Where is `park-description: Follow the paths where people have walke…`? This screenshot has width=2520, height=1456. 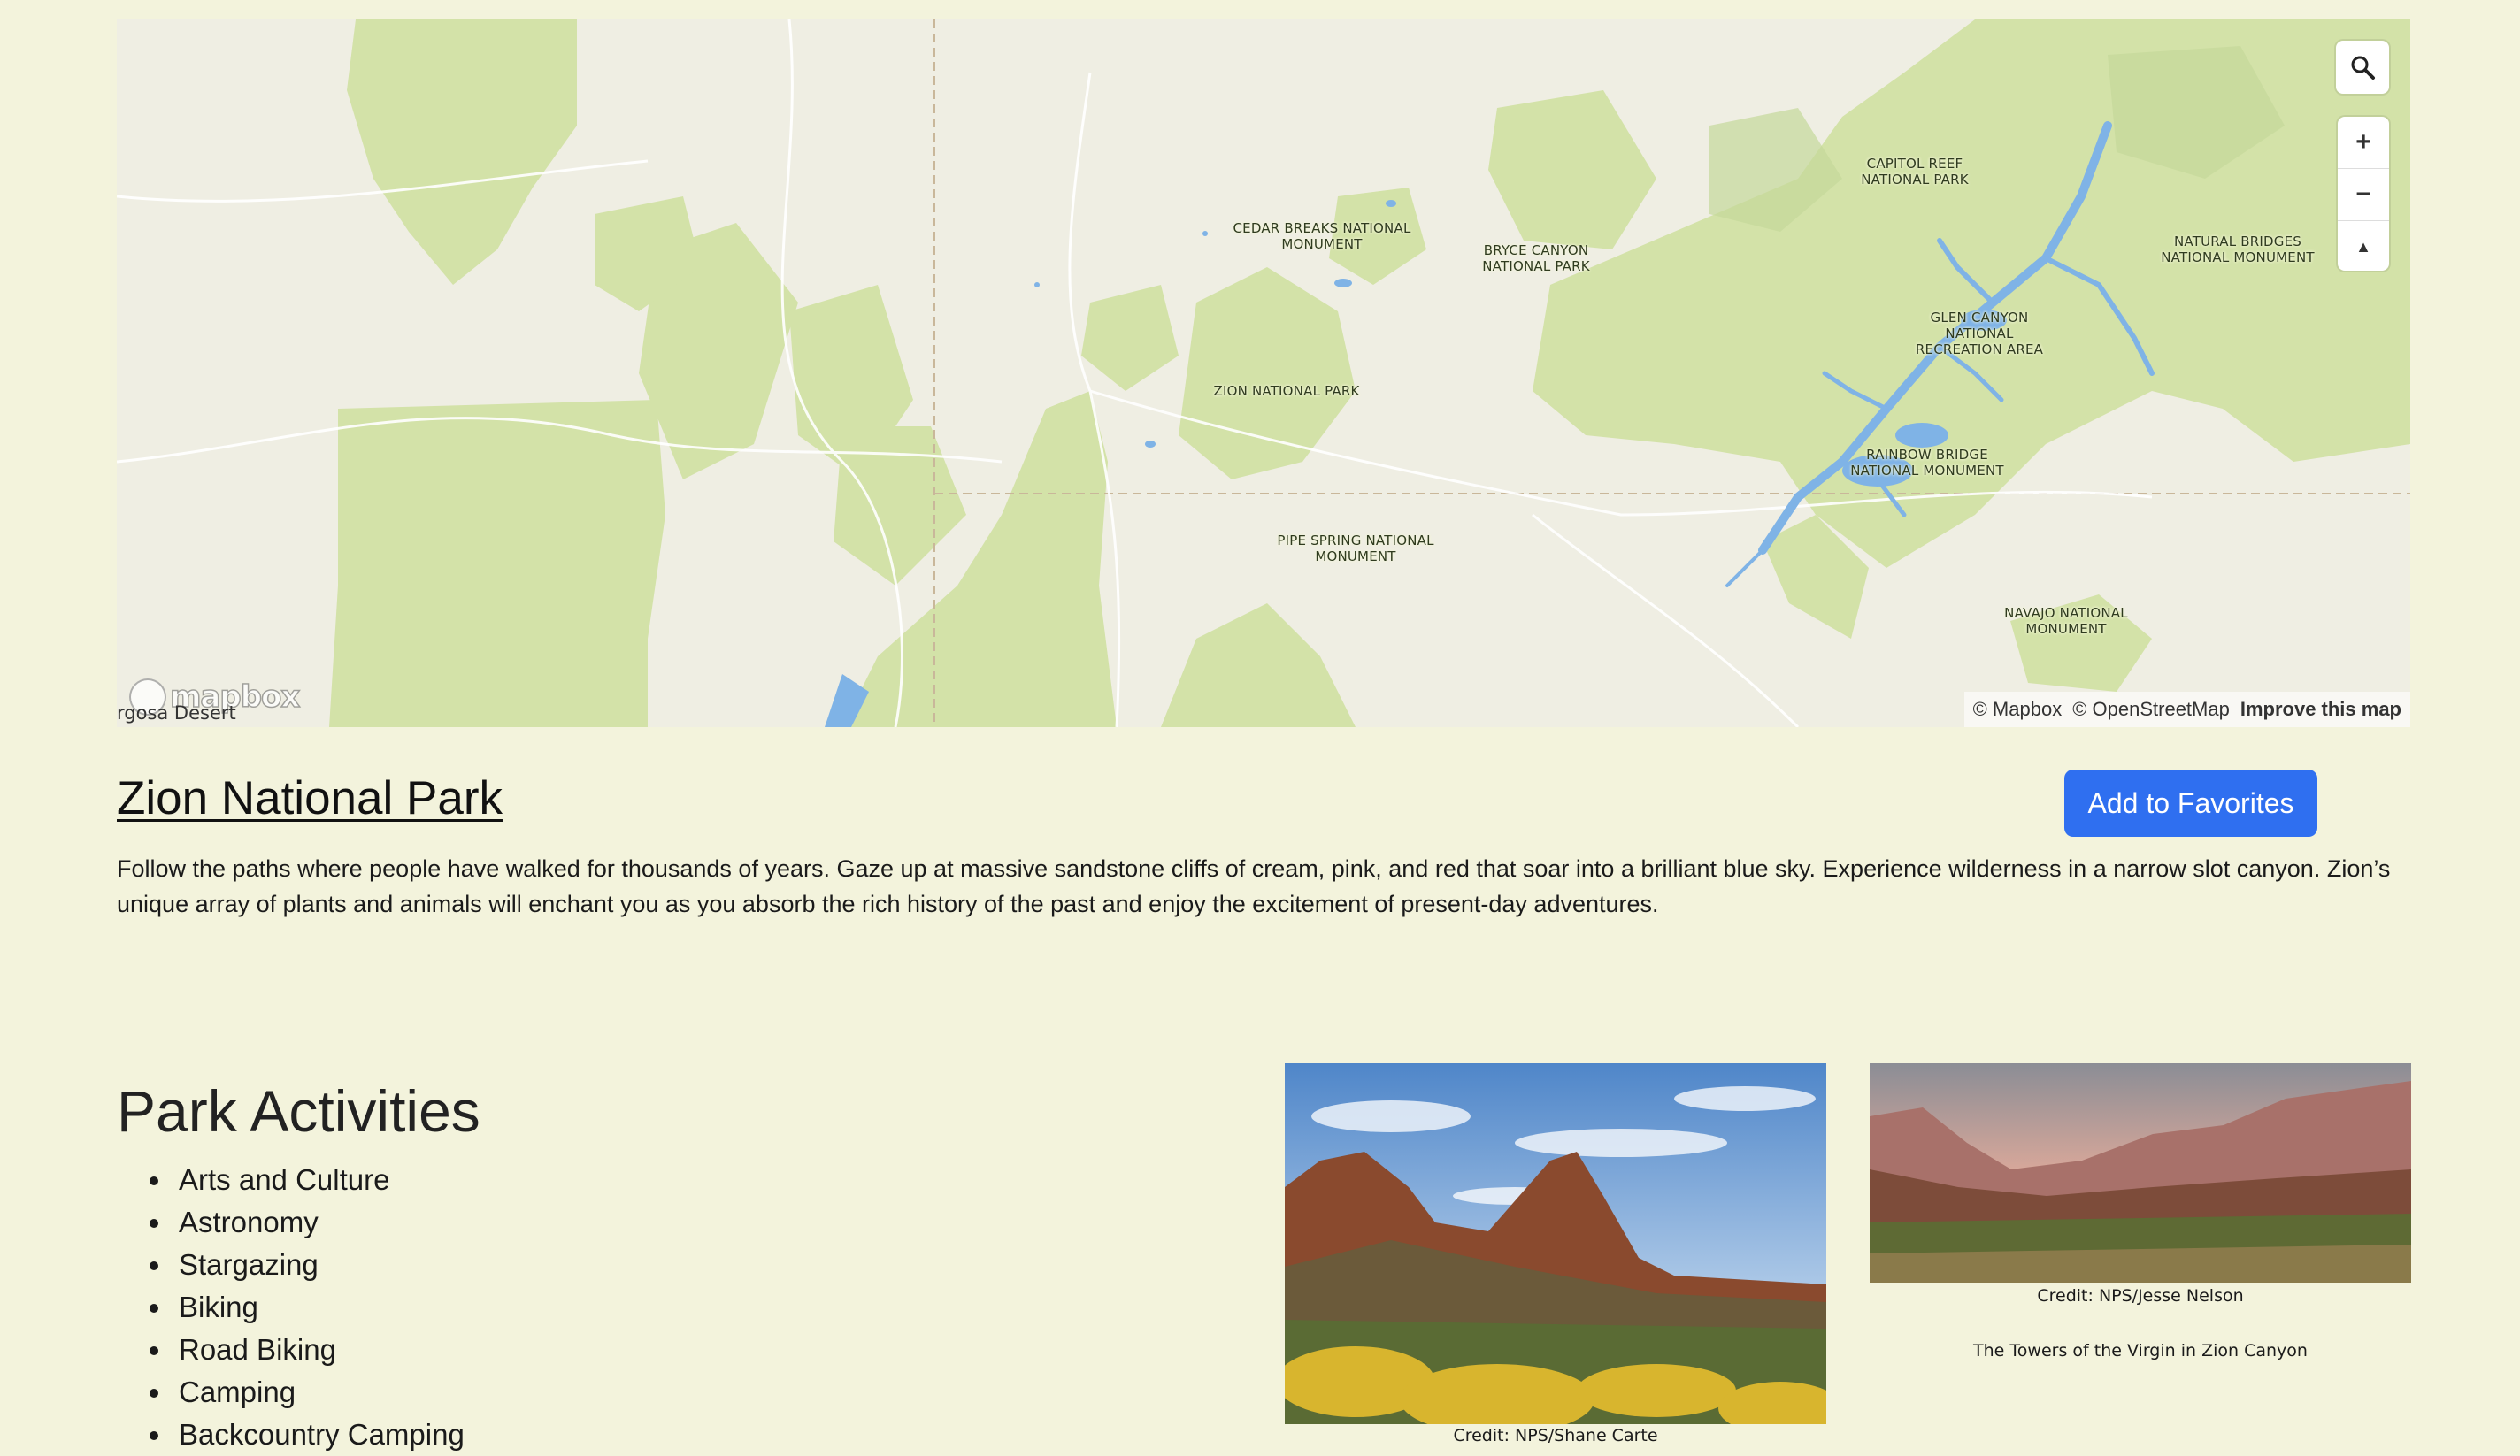
park-description: Follow the paths where people have walke… is located at coordinates (1254, 886).